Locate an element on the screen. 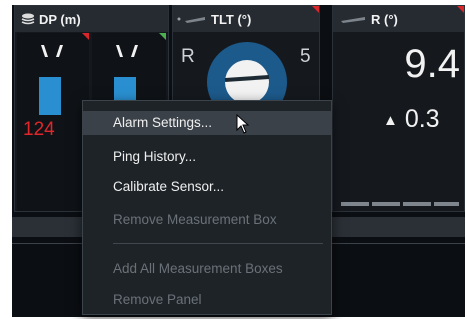 This screenshot has width=467, height=319. roll-delta-value: 0.3 is located at coordinates (422, 119).